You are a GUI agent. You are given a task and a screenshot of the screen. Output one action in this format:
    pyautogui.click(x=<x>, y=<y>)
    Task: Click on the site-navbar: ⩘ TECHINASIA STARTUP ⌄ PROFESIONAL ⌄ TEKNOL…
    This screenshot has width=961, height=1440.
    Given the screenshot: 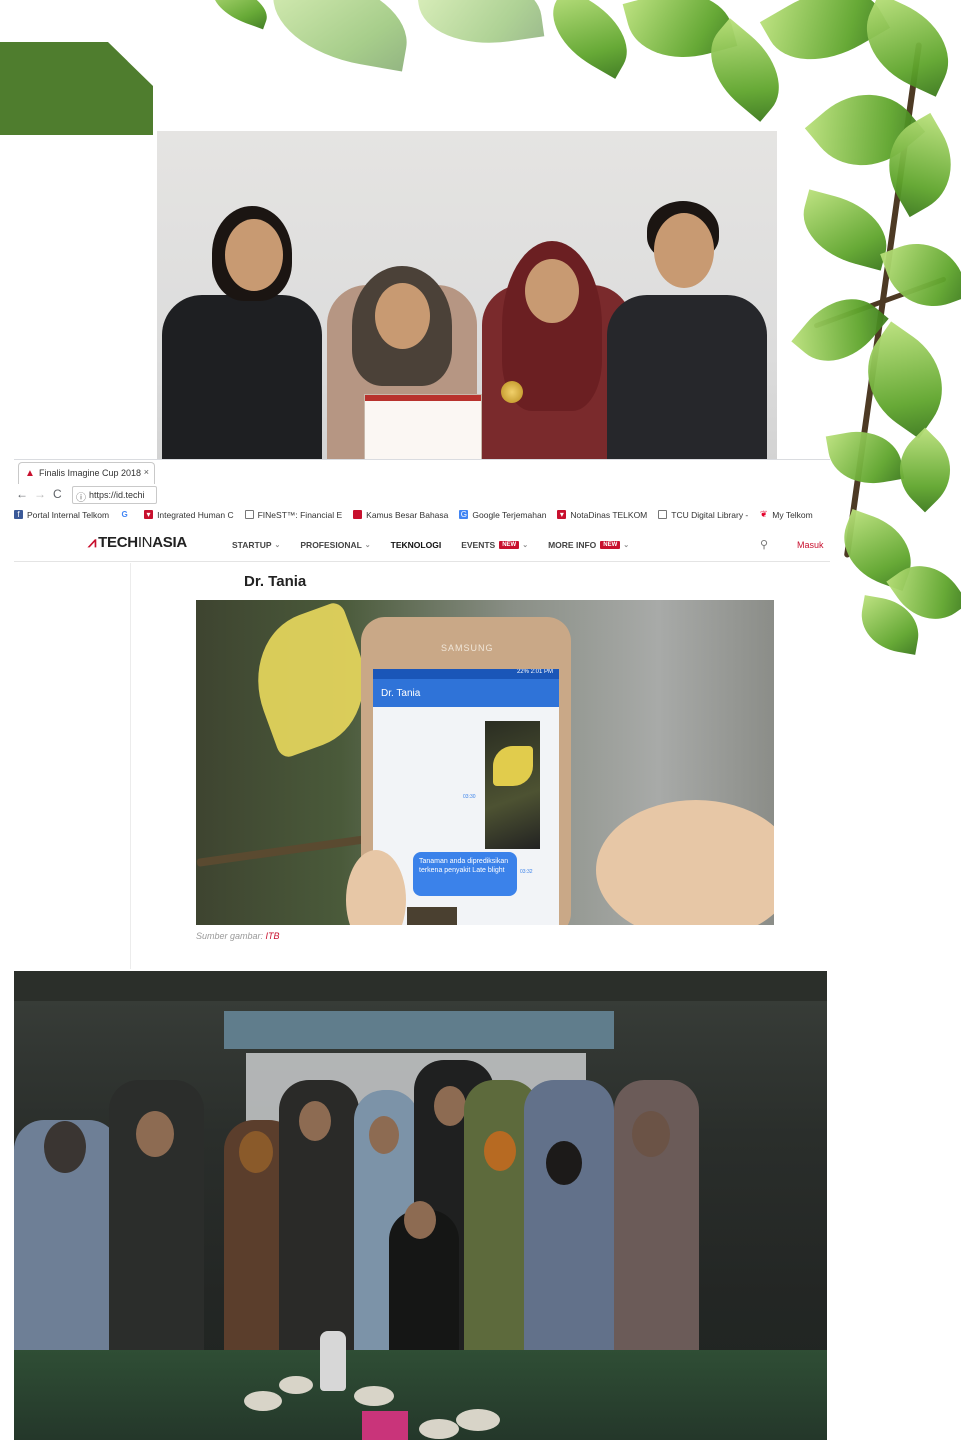 What is the action you would take?
    pyautogui.click(x=422, y=544)
    